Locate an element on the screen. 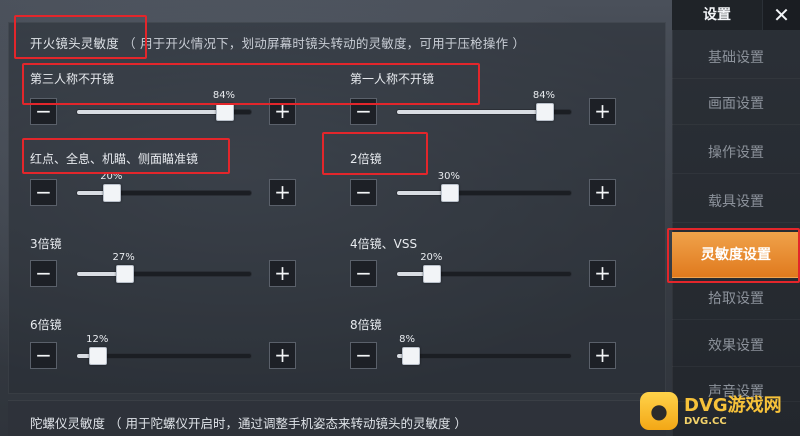 This screenshot has height=436, width=800. slider-value: 27% is located at coordinates (123, 257).